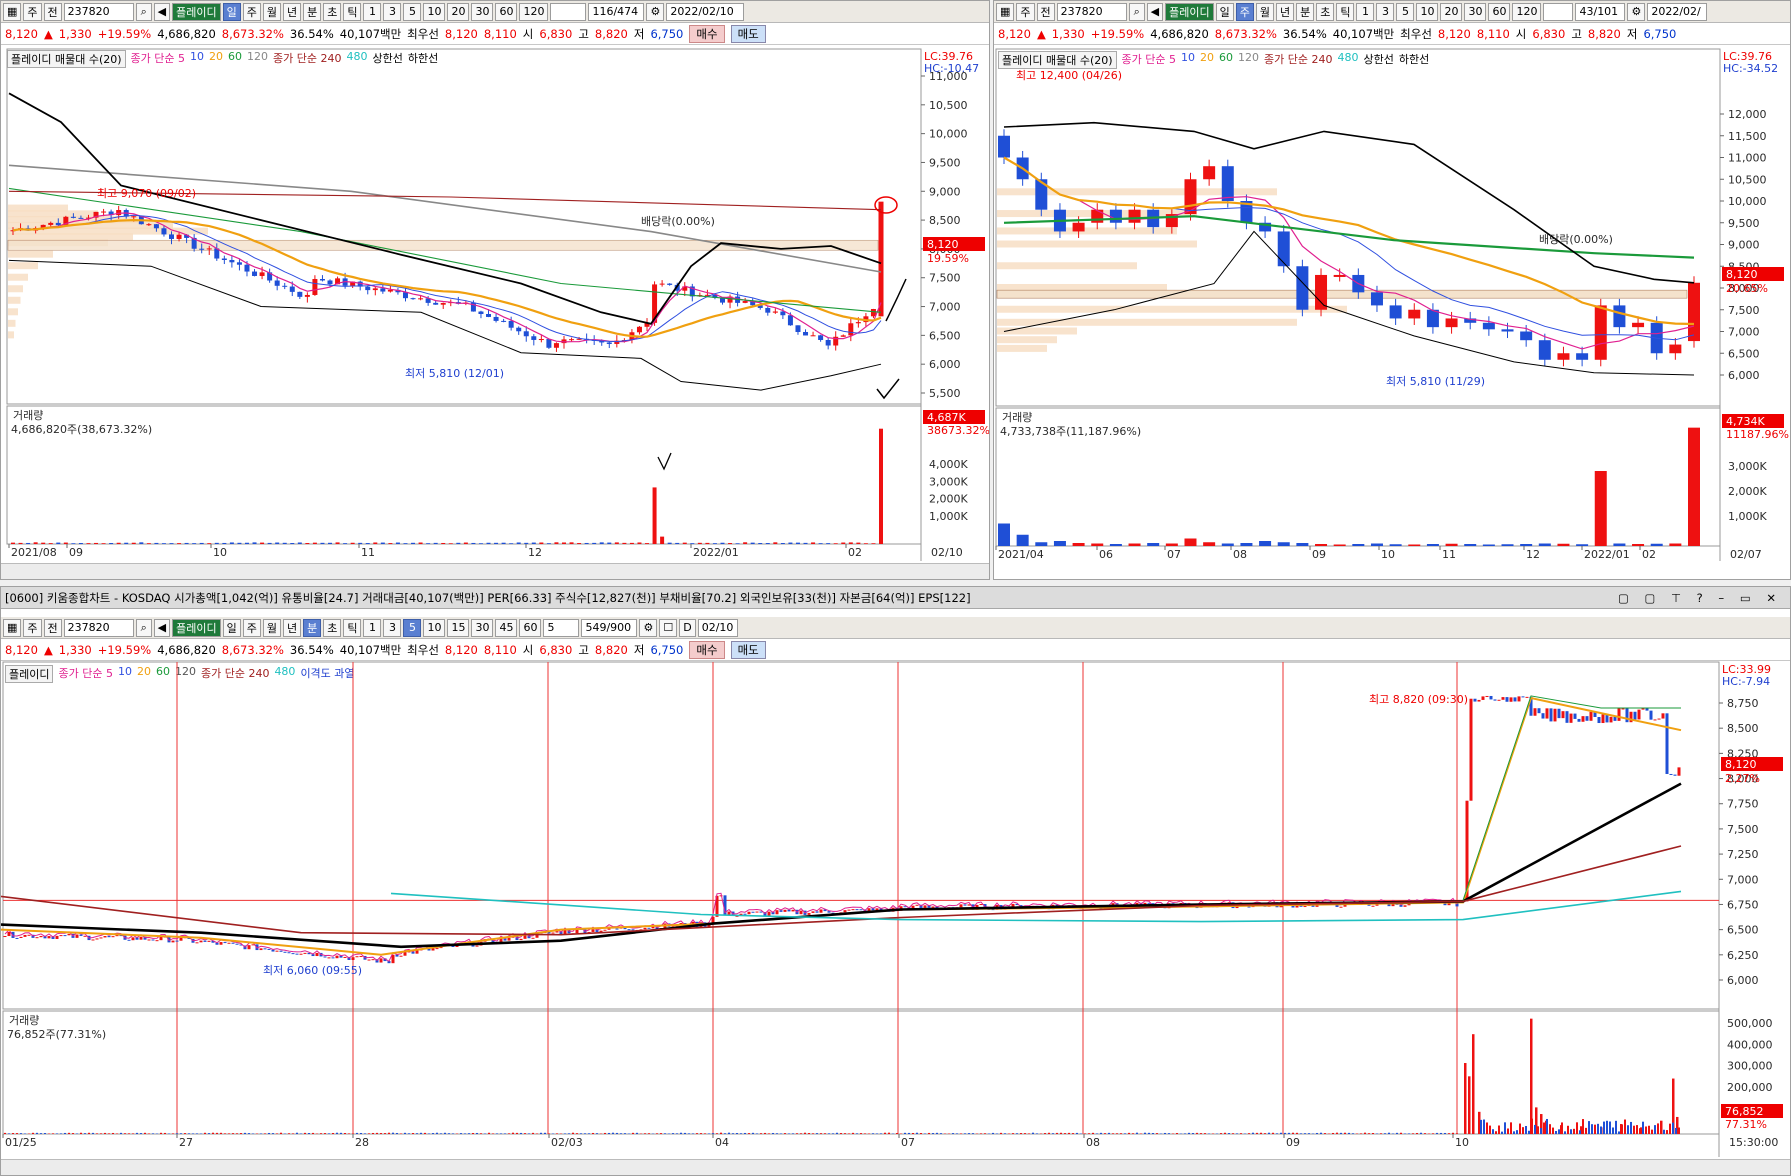 The height and width of the screenshot is (1176, 1791). What do you see at coordinates (895, 1167) in the screenshot?
I see `bottom-scrollbar` at bounding box center [895, 1167].